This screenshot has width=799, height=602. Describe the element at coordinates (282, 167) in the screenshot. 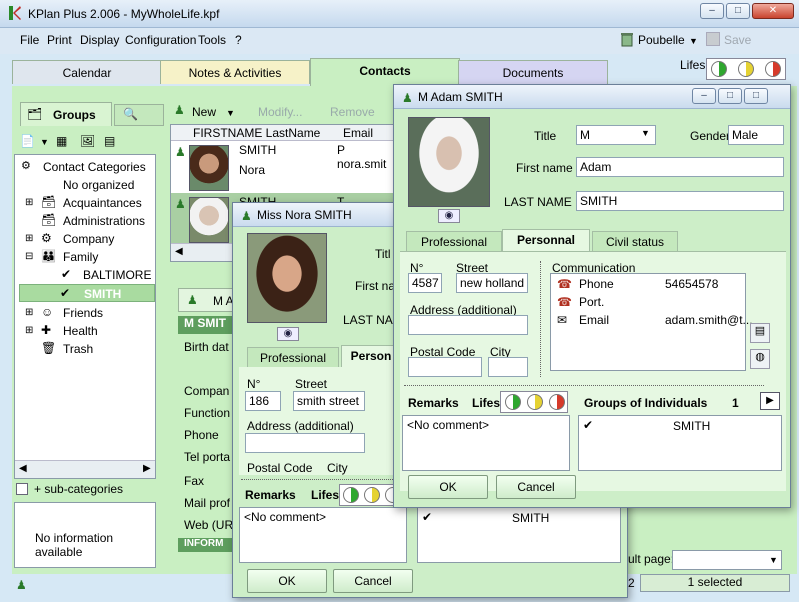

I see `table-row: ♟ SMITH Nora P nora.smit` at that location.